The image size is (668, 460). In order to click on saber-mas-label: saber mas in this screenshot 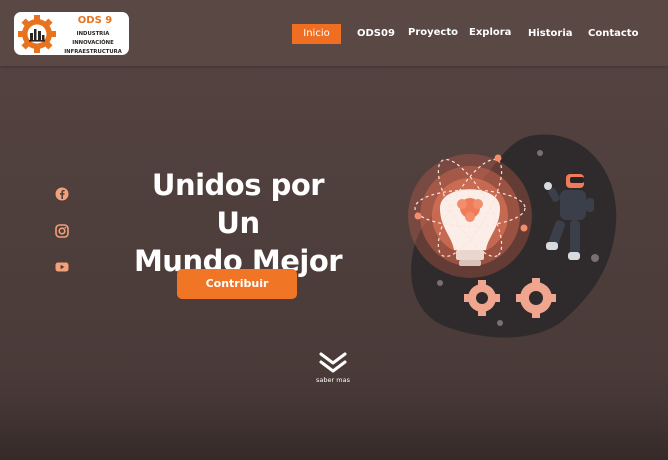, I will do `click(333, 380)`.